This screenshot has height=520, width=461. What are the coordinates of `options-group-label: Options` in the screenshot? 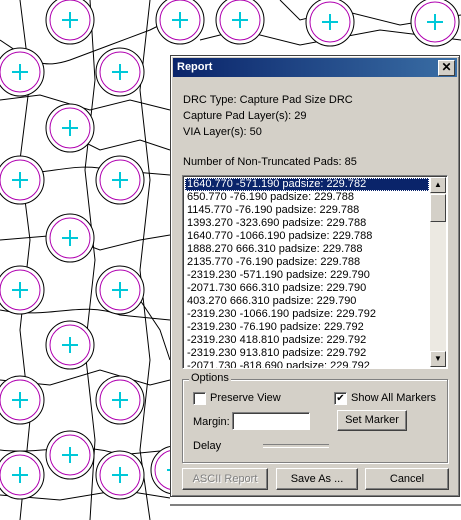 It's located at (210, 378).